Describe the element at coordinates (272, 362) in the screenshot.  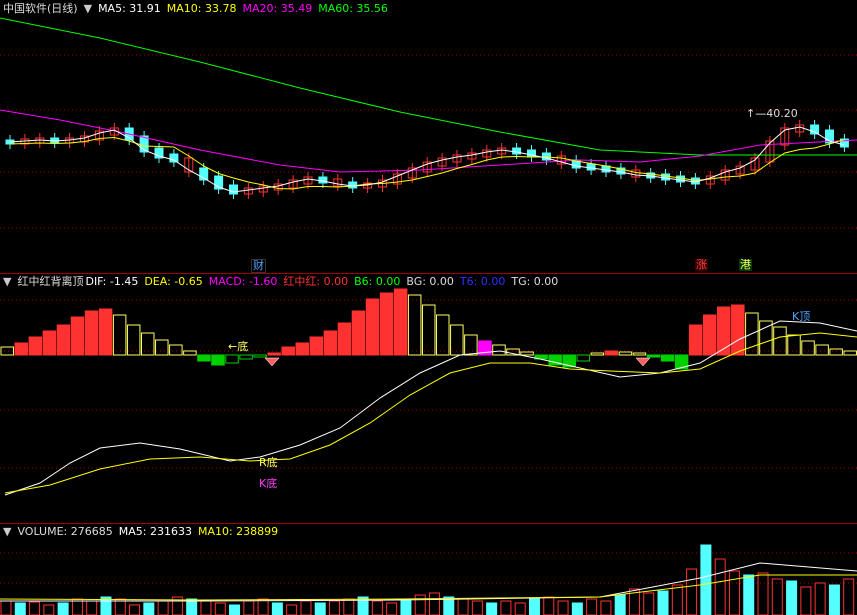
I see `divergence-marker-icon` at that location.